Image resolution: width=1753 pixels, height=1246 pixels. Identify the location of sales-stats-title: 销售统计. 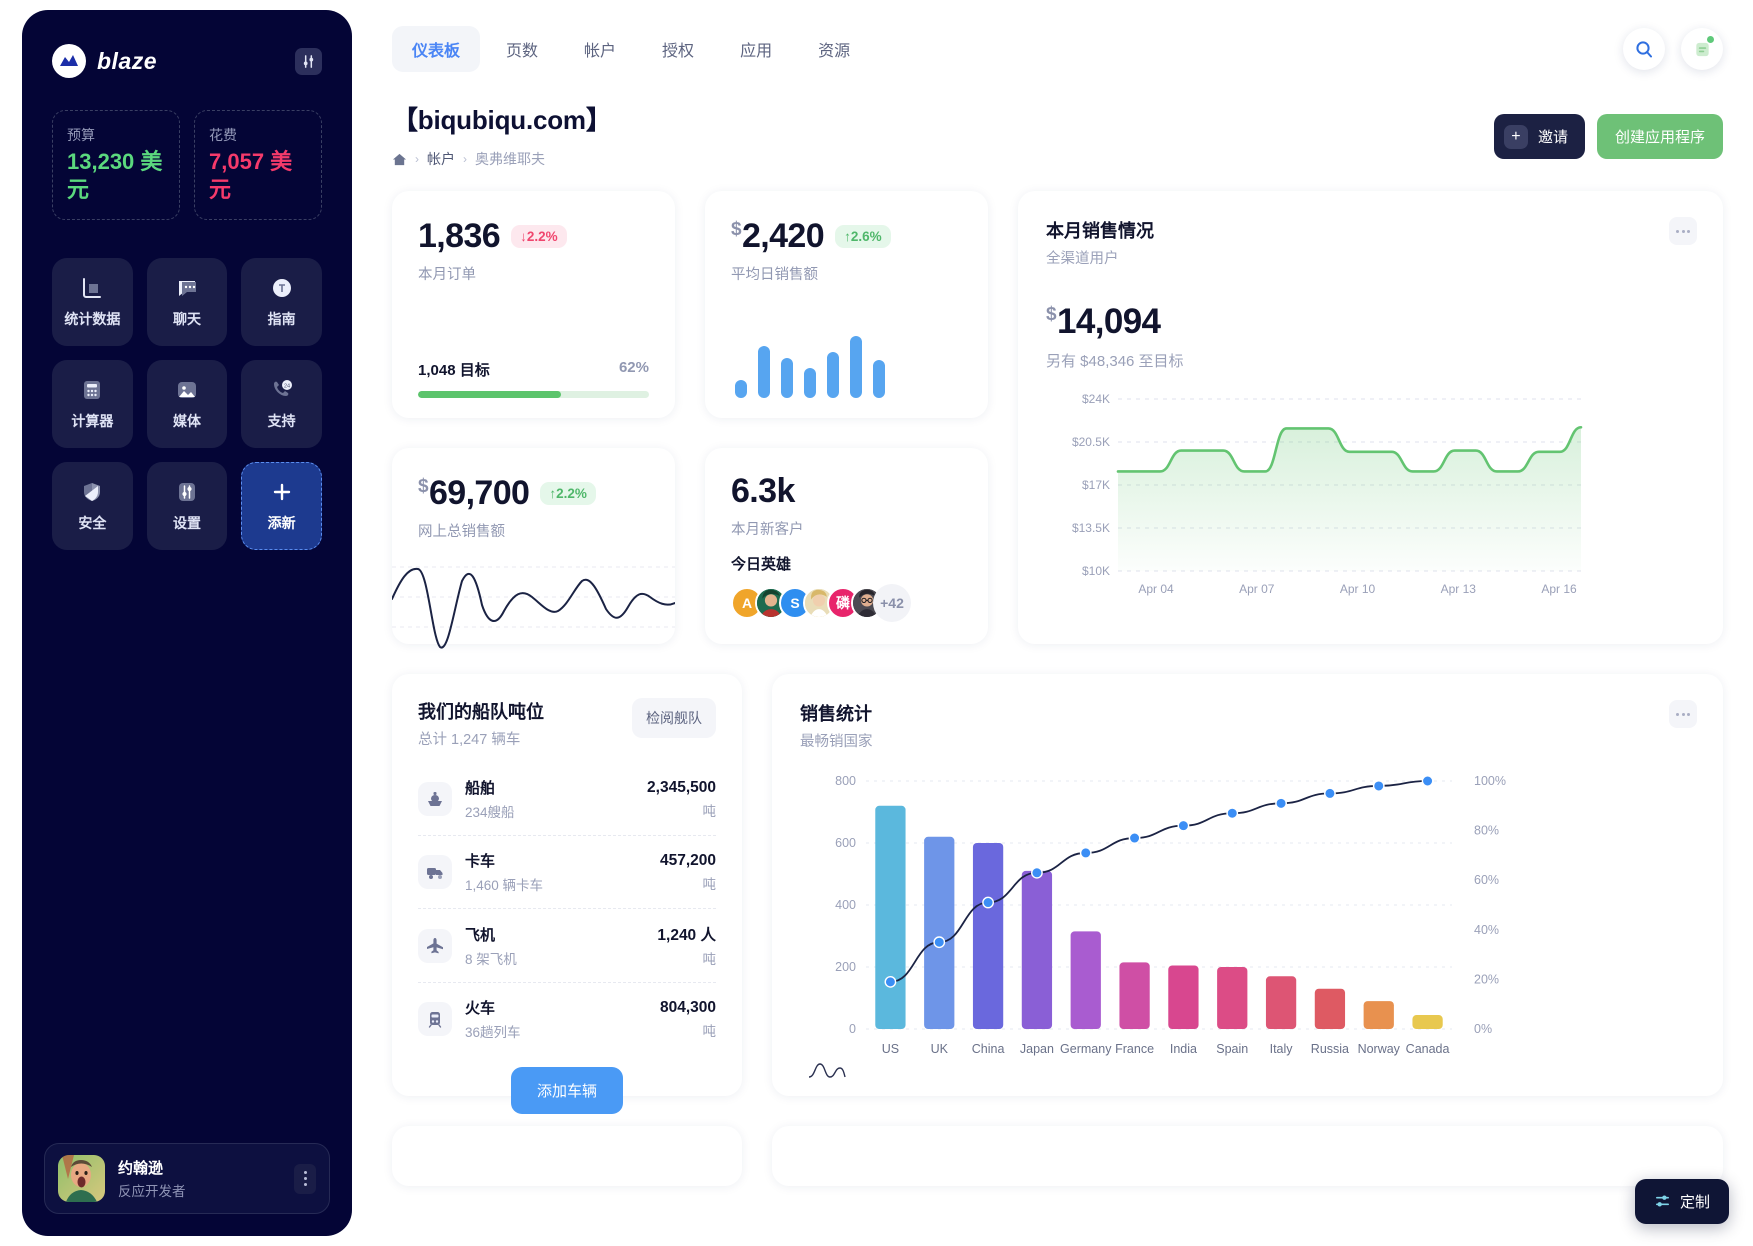
(836, 714).